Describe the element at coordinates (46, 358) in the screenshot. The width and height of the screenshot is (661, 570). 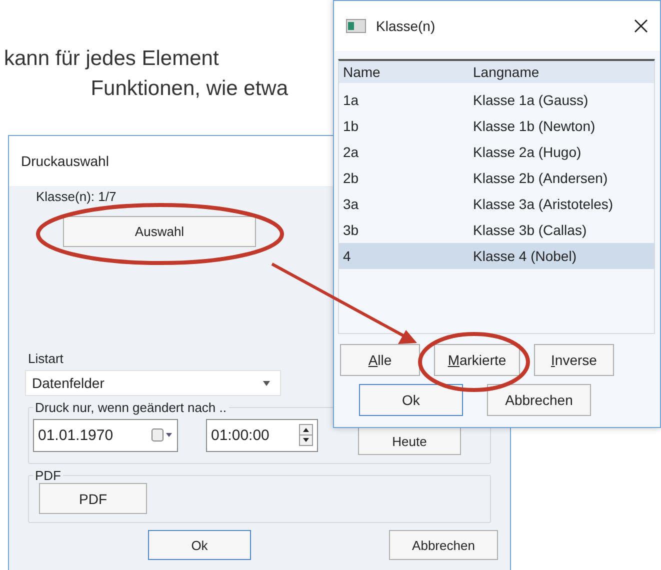
I see `list-type-label: Listart` at that location.